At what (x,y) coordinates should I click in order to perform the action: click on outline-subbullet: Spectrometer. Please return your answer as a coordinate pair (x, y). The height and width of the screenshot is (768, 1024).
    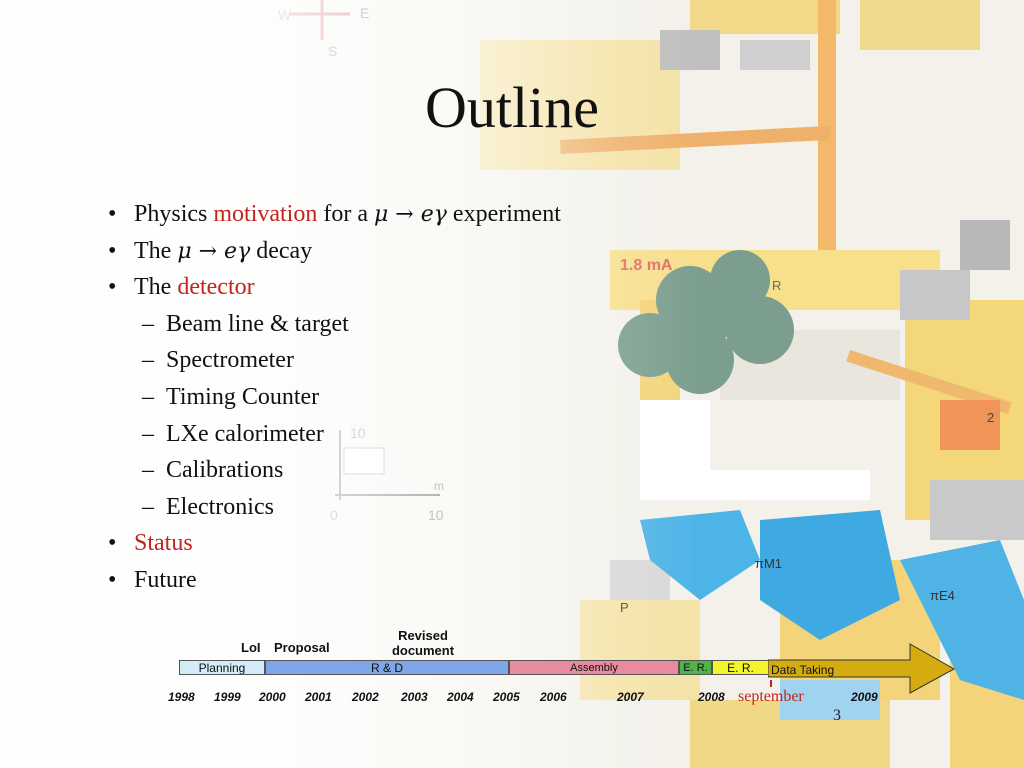
    Looking at the image, I should click on (332, 360).